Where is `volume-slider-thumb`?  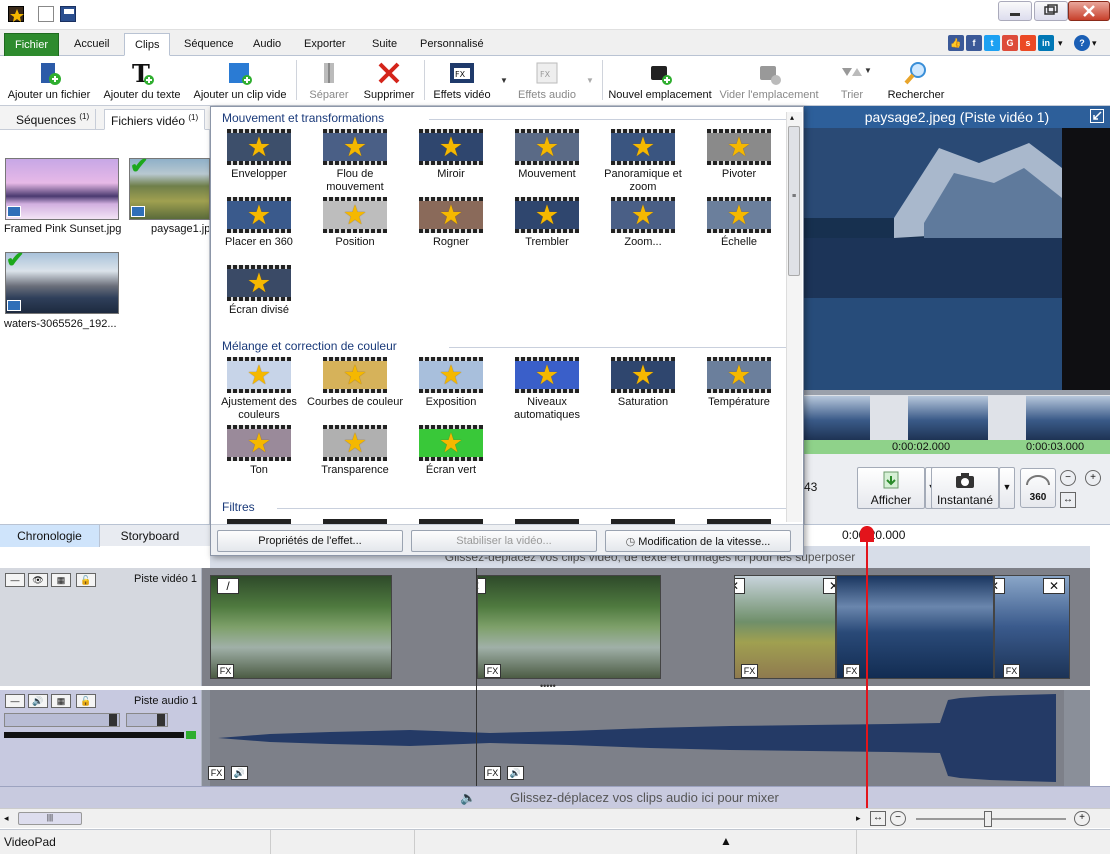 volume-slider-thumb is located at coordinates (113, 720).